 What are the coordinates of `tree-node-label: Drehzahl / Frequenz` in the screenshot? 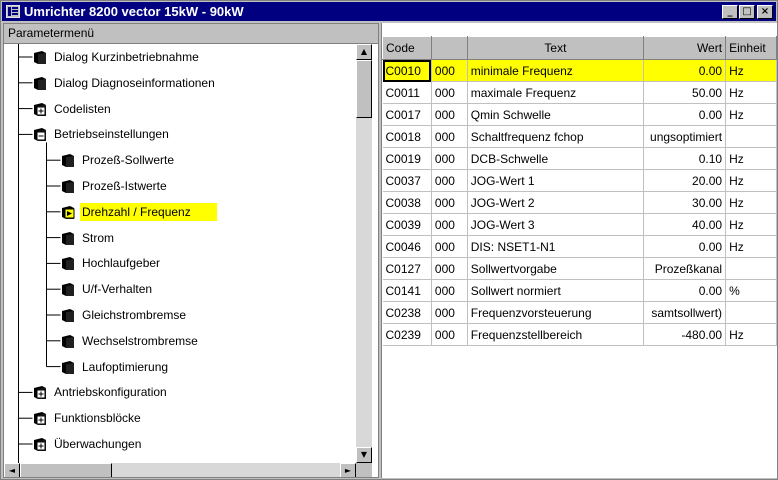 It's located at (148, 211).